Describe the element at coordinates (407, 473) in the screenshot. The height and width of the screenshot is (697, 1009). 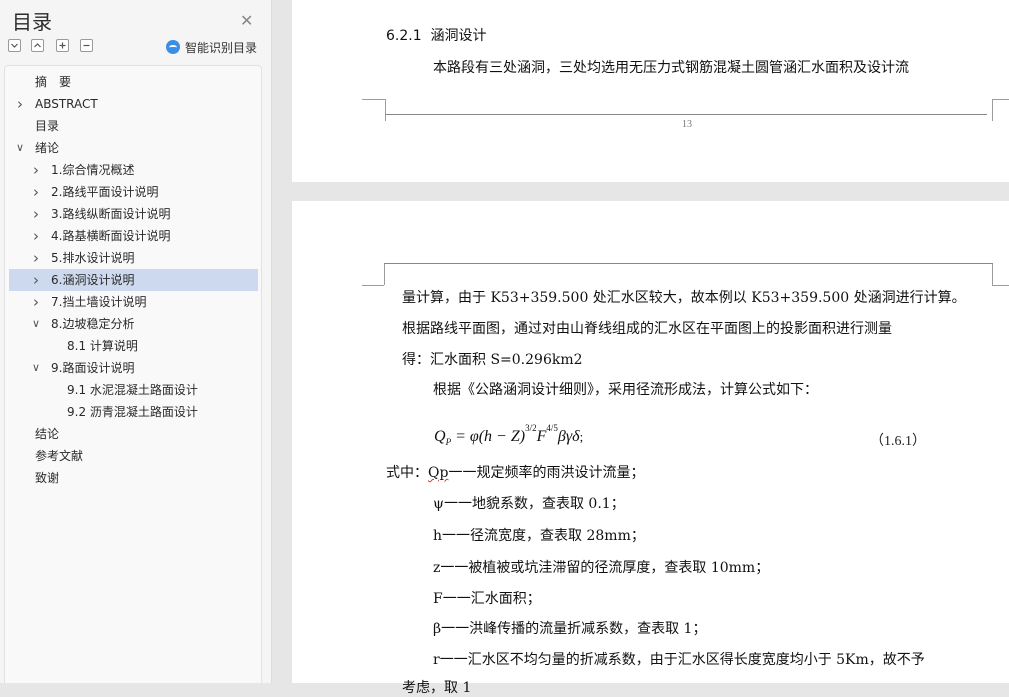
I see `where-prefix: 式中：` at that location.